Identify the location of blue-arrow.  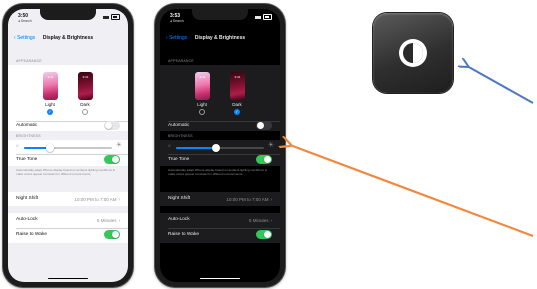
(500, 85).